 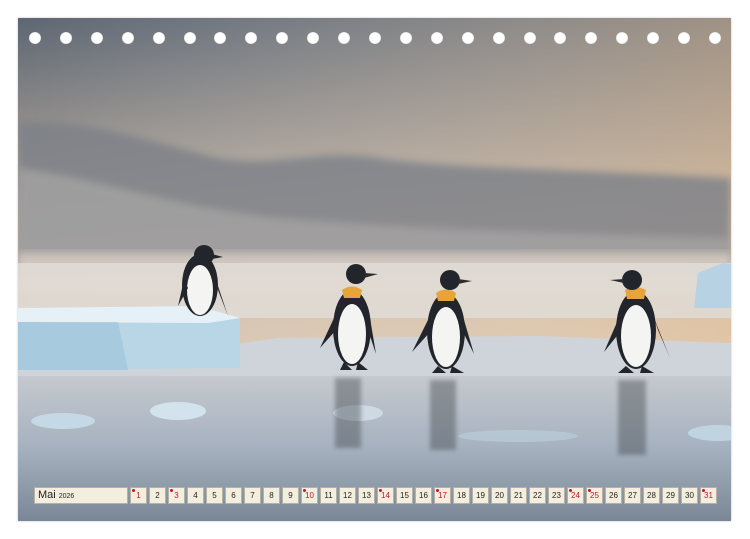 I want to click on day-number: 2, so click(x=157, y=495).